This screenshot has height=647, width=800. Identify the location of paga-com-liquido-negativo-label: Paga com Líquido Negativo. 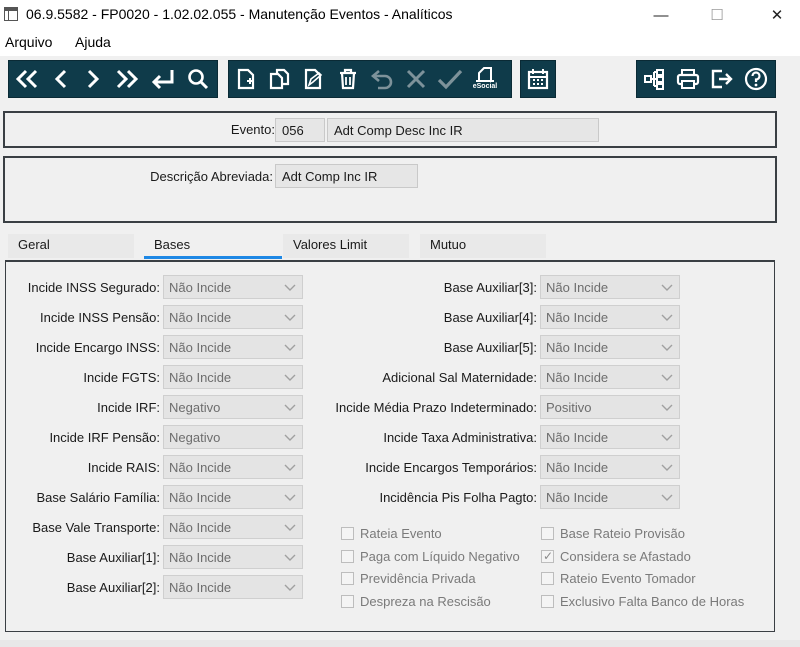
(440, 556).